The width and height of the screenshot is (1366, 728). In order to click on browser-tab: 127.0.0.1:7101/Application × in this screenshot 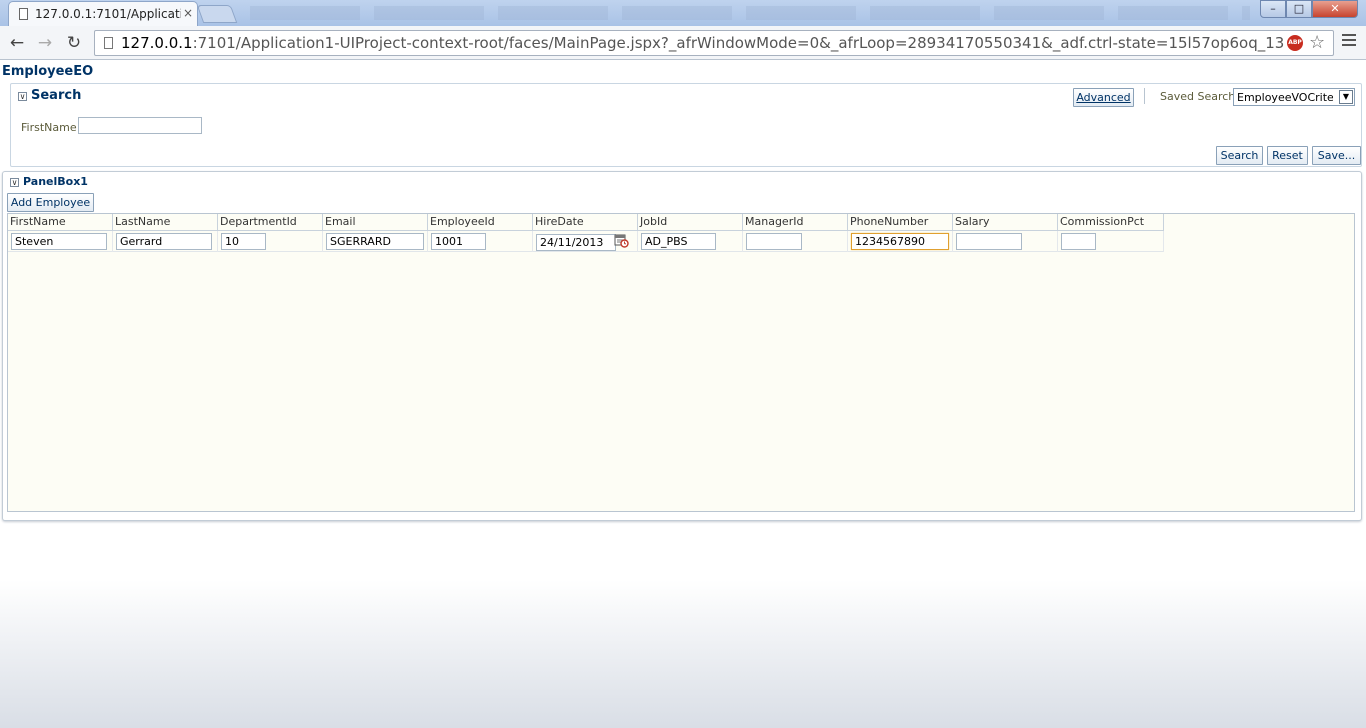, I will do `click(103, 13)`.